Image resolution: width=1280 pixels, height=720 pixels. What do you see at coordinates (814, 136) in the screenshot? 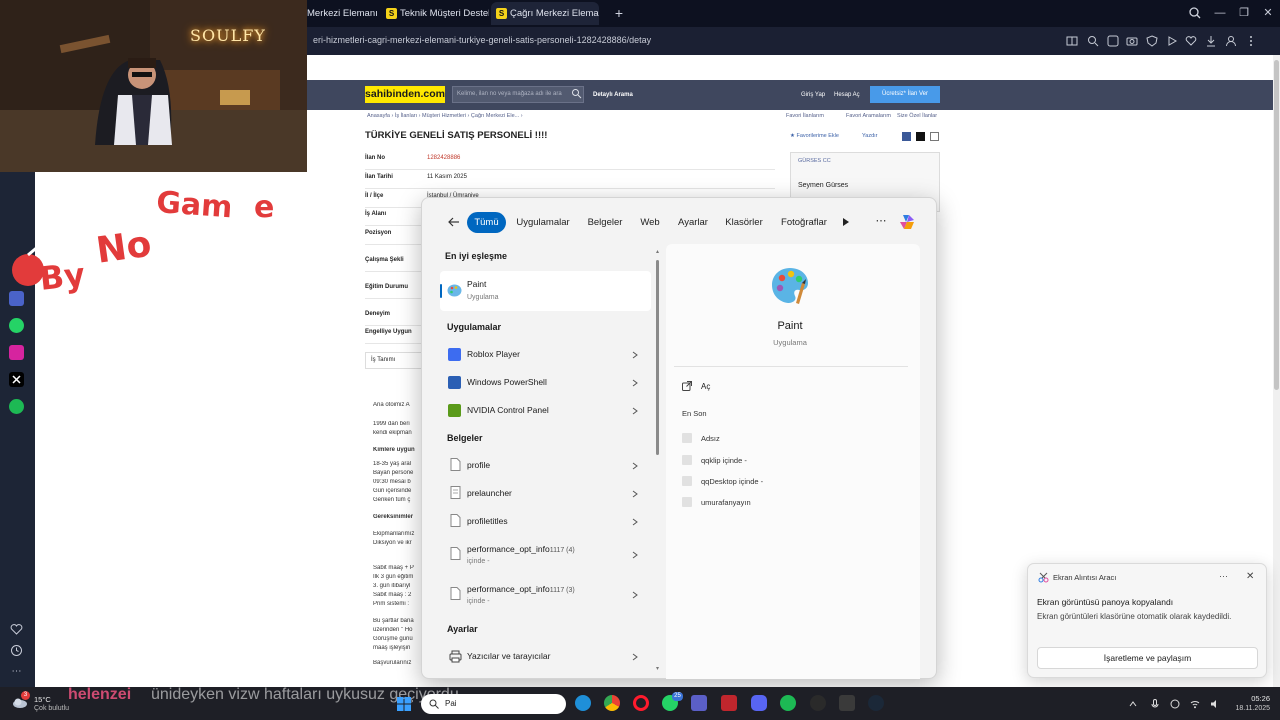
I see `add-favorite-link: ★ Favorilerime Ekle` at bounding box center [814, 136].